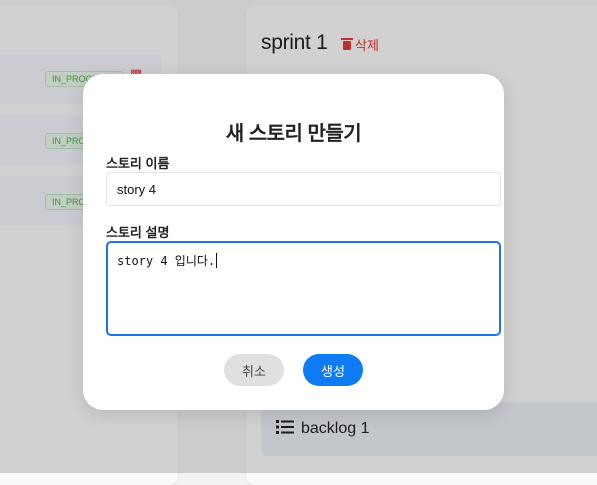  Describe the element at coordinates (217, 260) in the screenshot. I see `text-caret` at that location.